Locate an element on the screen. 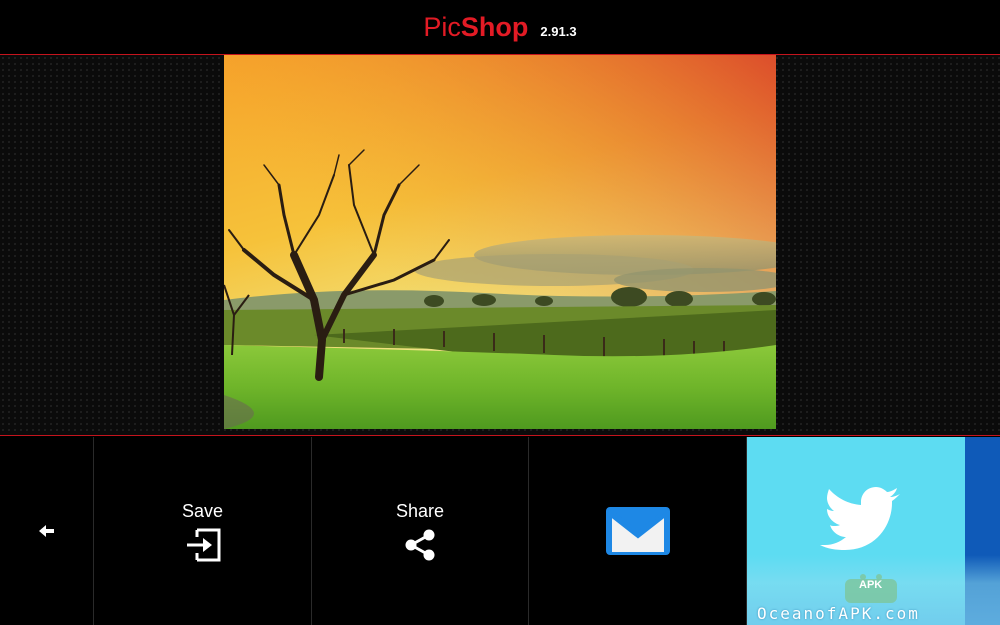  app-header: Pic Shop 2.91.3 is located at coordinates (500, 27).